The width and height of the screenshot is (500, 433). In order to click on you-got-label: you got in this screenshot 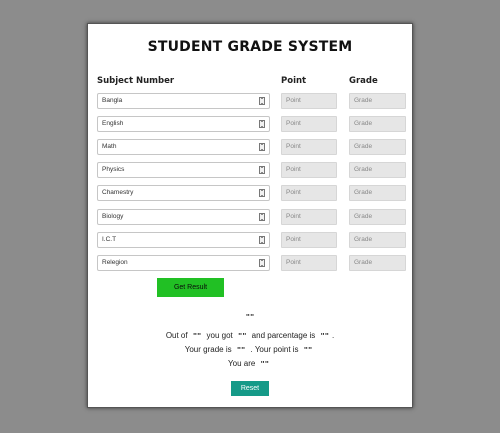, I will do `click(219, 335)`.